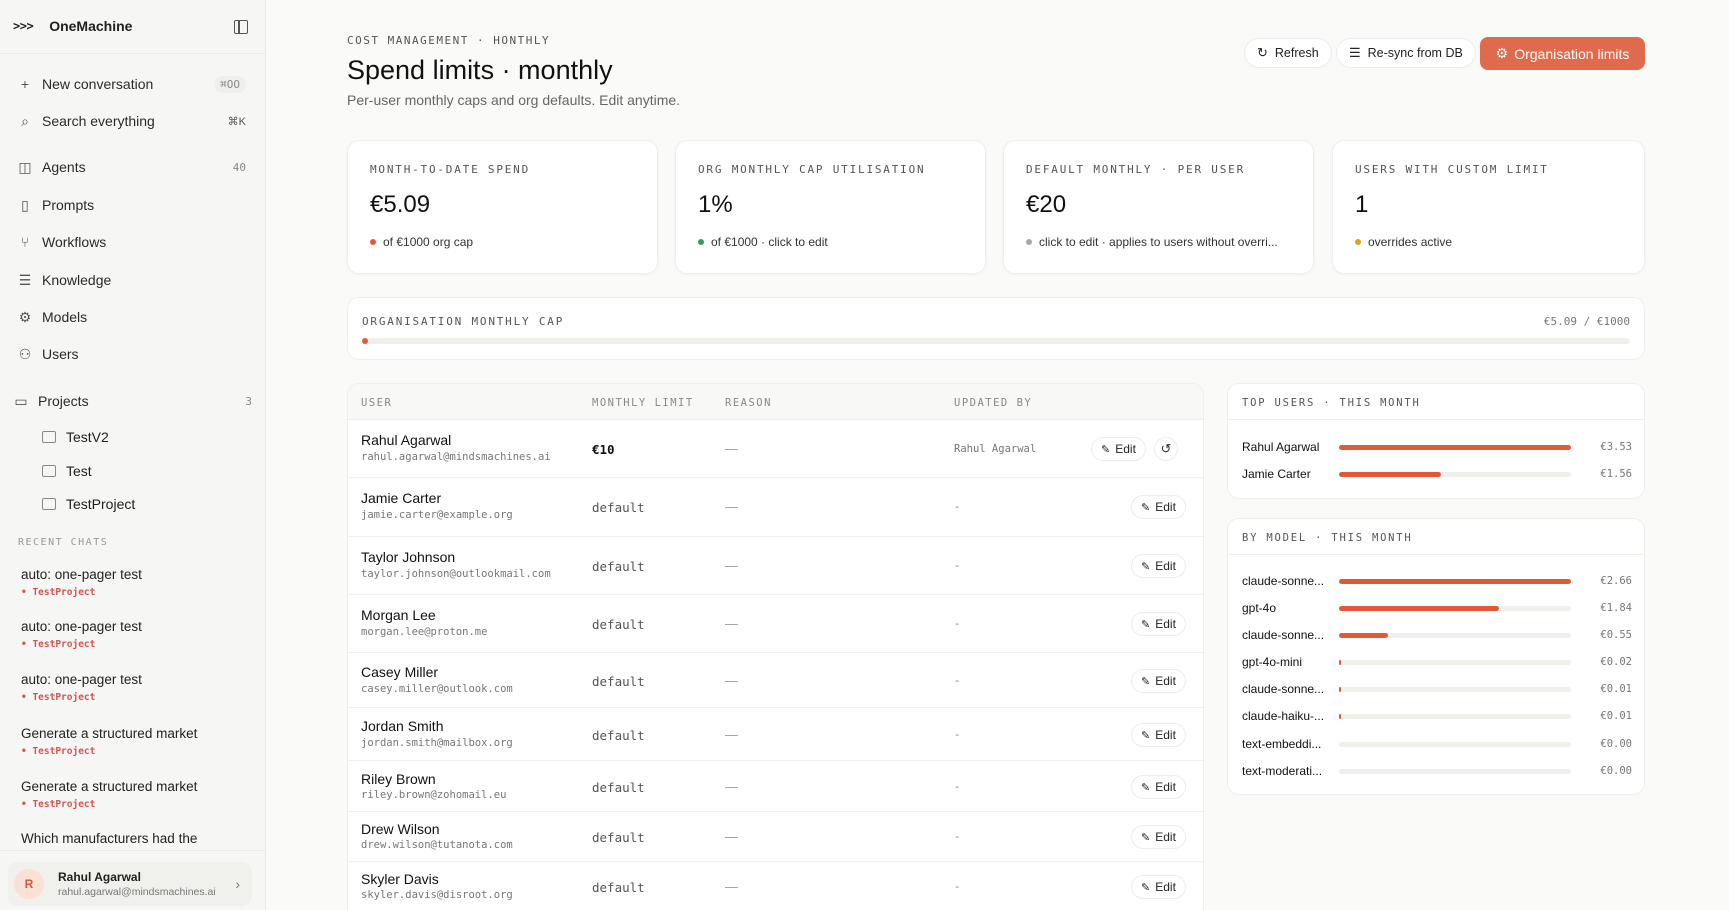  I want to click on reason: —, so click(731, 448).